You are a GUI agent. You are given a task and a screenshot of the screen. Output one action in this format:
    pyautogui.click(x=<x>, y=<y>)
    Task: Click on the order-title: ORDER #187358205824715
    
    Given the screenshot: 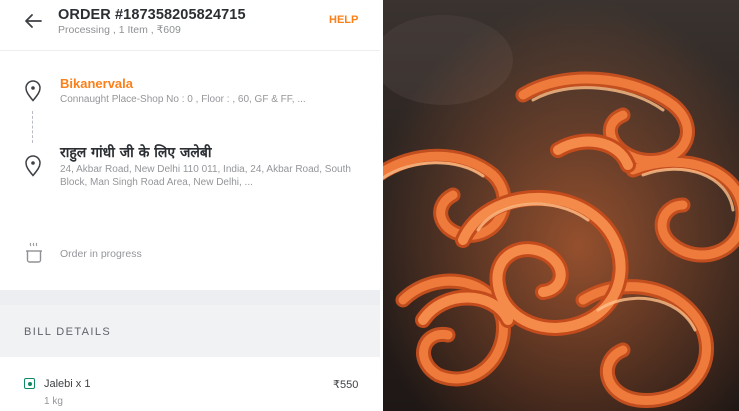 What is the action you would take?
    pyautogui.click(x=152, y=15)
    